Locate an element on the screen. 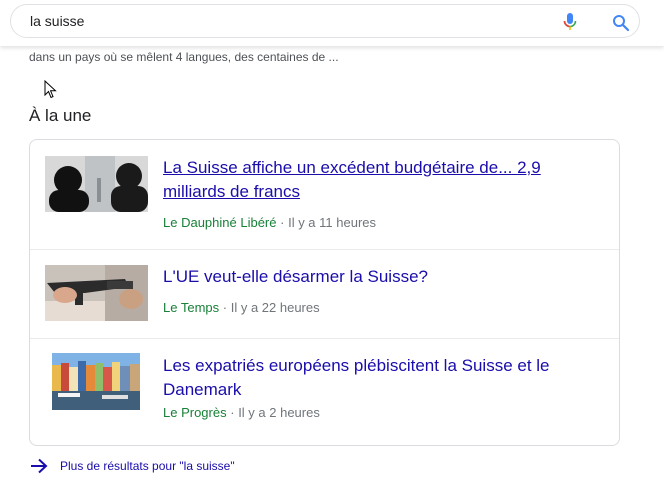 Image resolution: width=664 pixels, height=485 pixels. mouse-cursor-icon is located at coordinates (51, 89).